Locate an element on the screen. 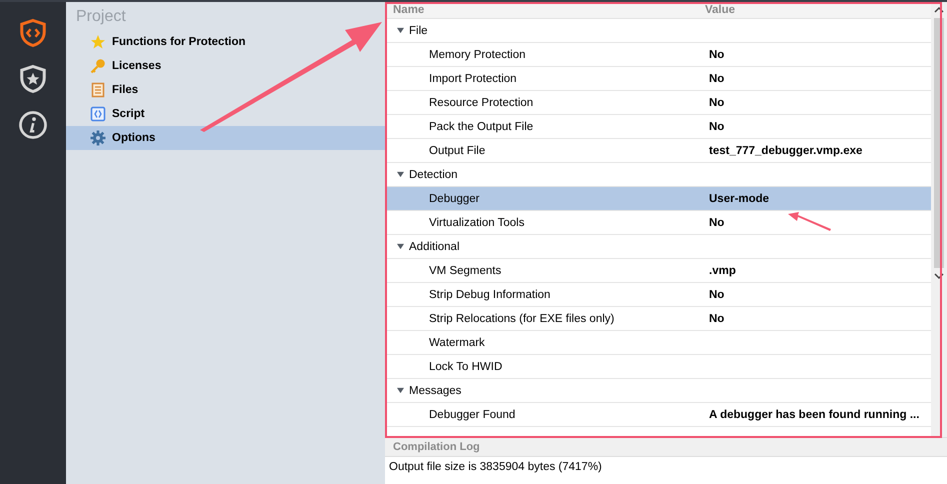 The height and width of the screenshot is (484, 947). property-name: VM Segments is located at coordinates (465, 270).